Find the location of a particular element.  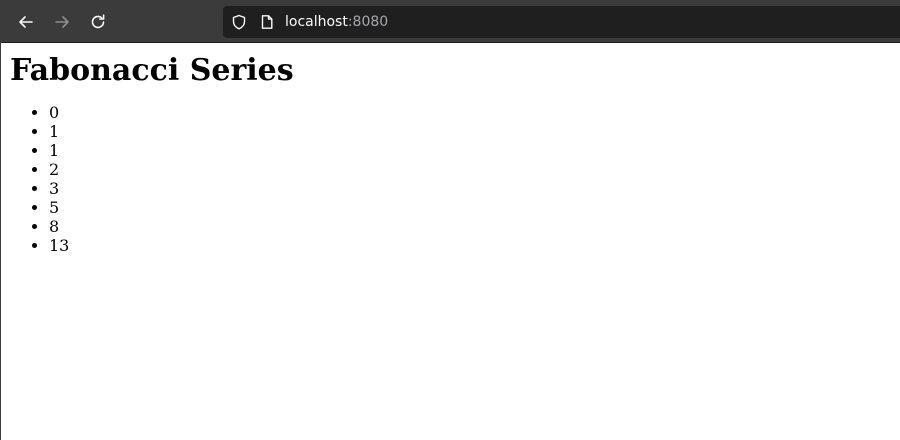

series-item: 8 is located at coordinates (470, 226).